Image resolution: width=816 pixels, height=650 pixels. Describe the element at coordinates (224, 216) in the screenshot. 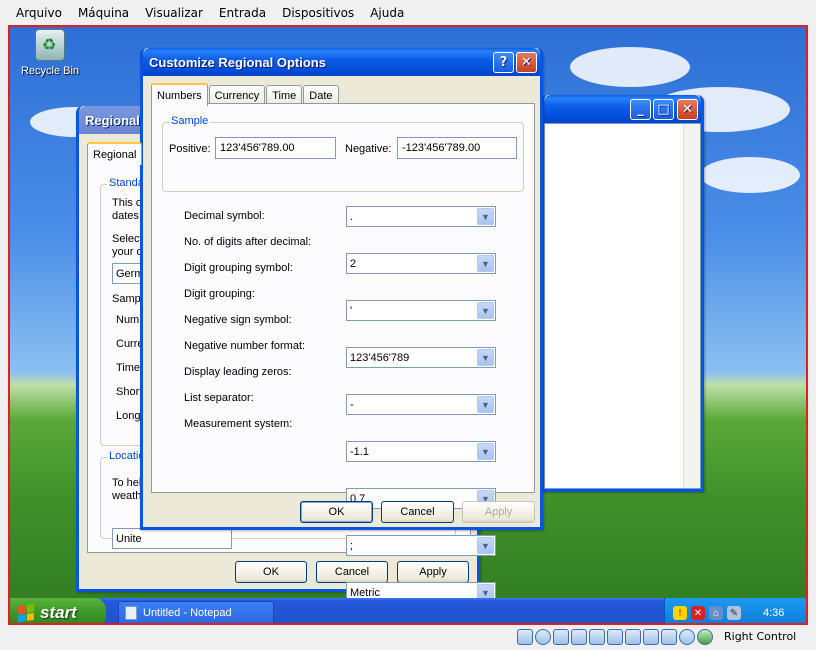

I see `decimal-symbol-label: Decimal symbol:` at that location.